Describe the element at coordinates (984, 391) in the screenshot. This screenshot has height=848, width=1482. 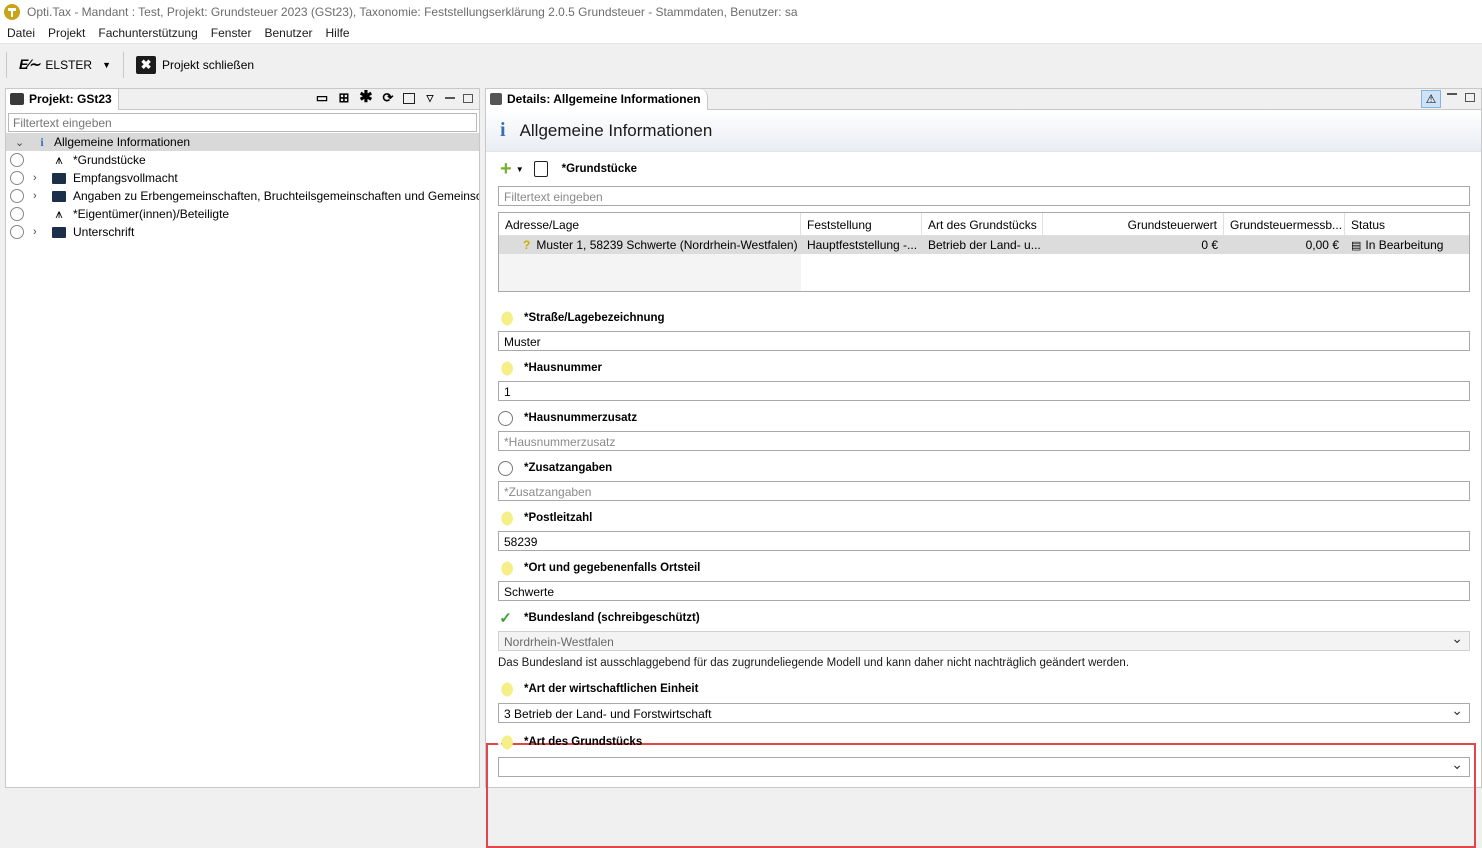
I see `hausnummer-input: 1` at that location.